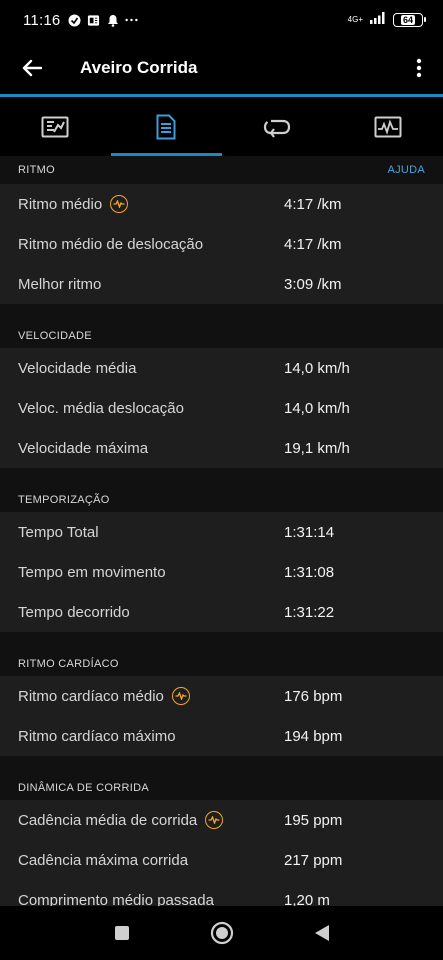 This screenshot has width=443, height=960. Describe the element at coordinates (77, 368) in the screenshot. I see `row-label: Velocidade média` at that location.